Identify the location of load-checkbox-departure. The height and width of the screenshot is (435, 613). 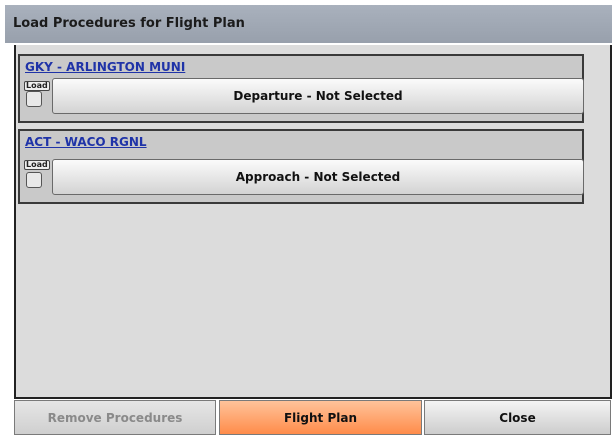
(34, 99).